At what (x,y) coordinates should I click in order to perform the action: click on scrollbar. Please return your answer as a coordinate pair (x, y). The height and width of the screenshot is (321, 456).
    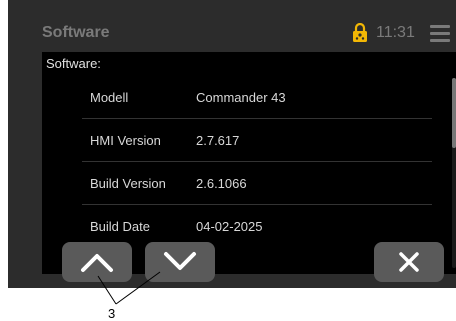
    Looking at the image, I should click on (454, 173).